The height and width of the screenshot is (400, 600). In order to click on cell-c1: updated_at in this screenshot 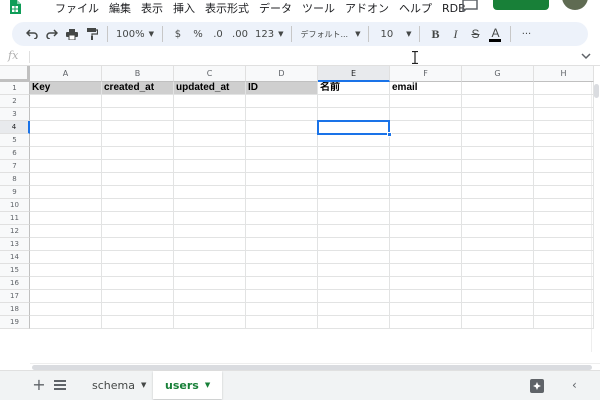, I will do `click(210, 88)`.